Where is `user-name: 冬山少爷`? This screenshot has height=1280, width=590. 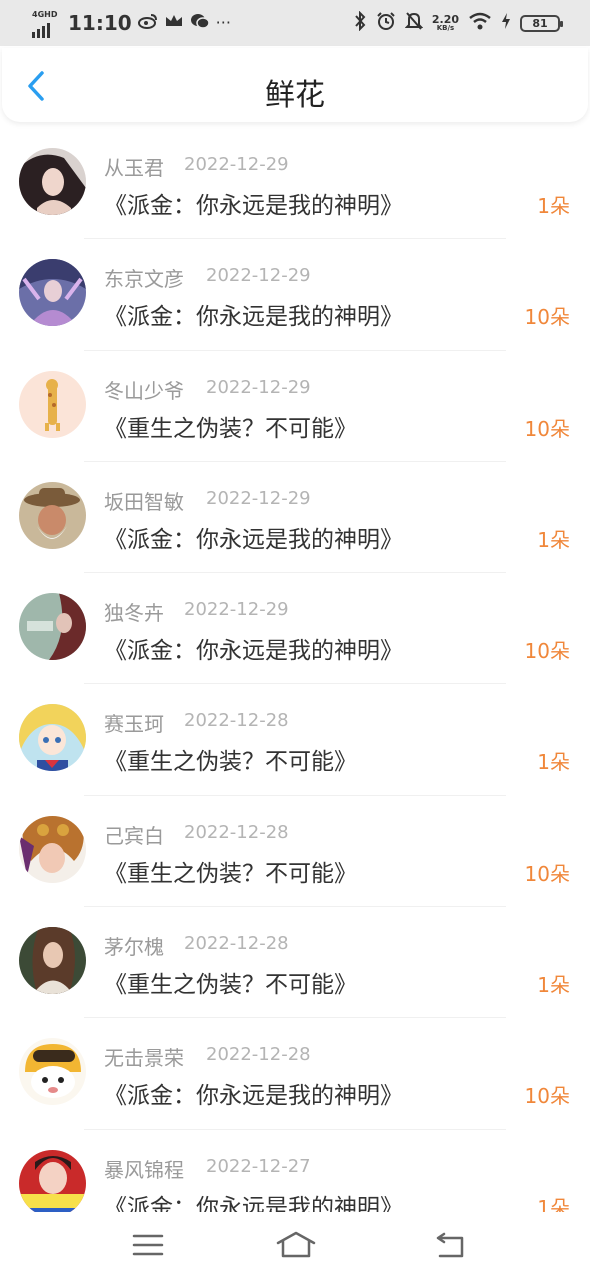
user-name: 冬山少爷 is located at coordinates (144, 390).